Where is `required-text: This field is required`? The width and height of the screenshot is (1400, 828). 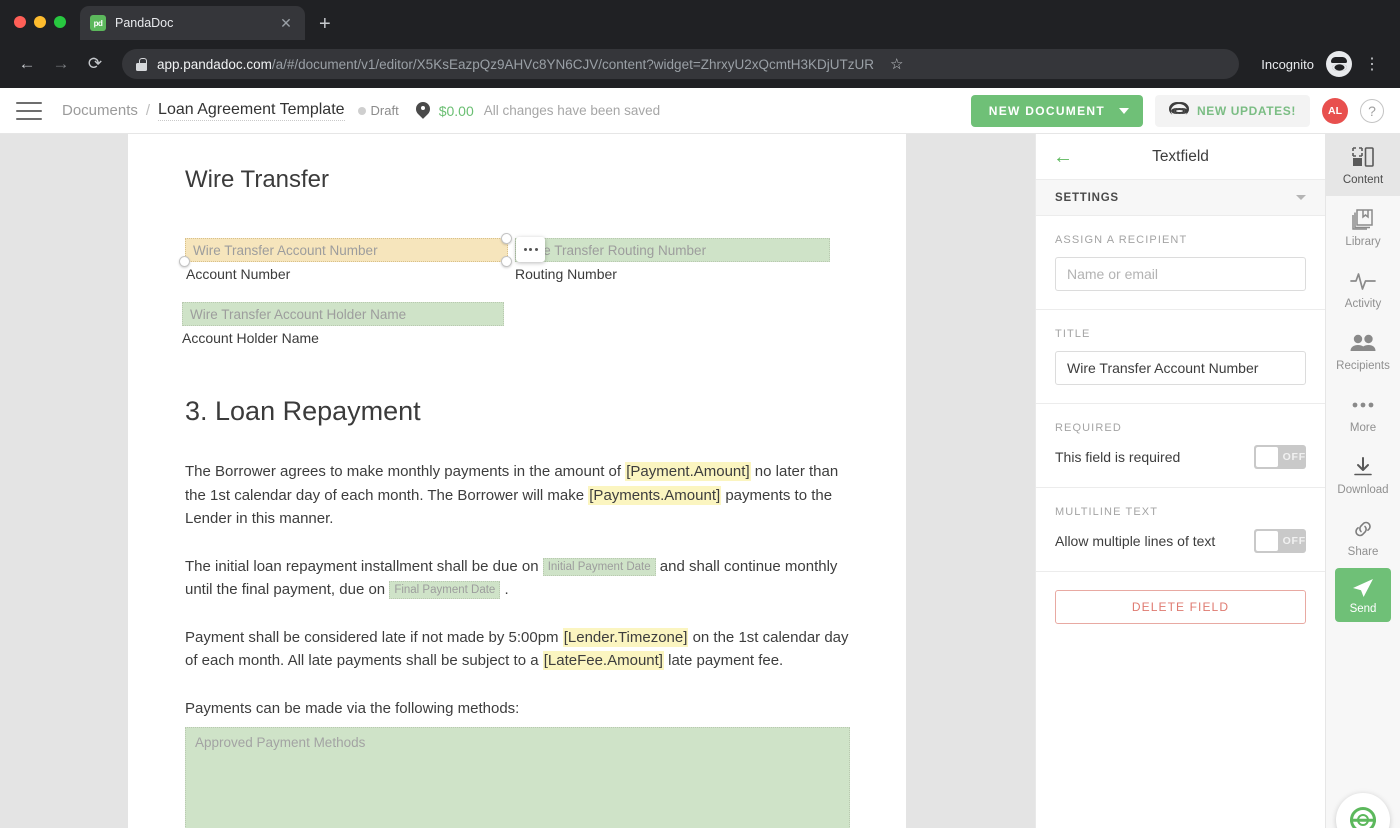
required-text: This field is required is located at coordinates (1118, 457).